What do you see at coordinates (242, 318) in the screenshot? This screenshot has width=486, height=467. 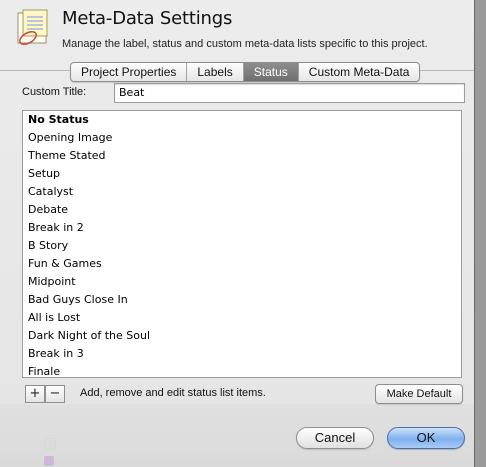 I see `status-list-item: All is Lost` at bounding box center [242, 318].